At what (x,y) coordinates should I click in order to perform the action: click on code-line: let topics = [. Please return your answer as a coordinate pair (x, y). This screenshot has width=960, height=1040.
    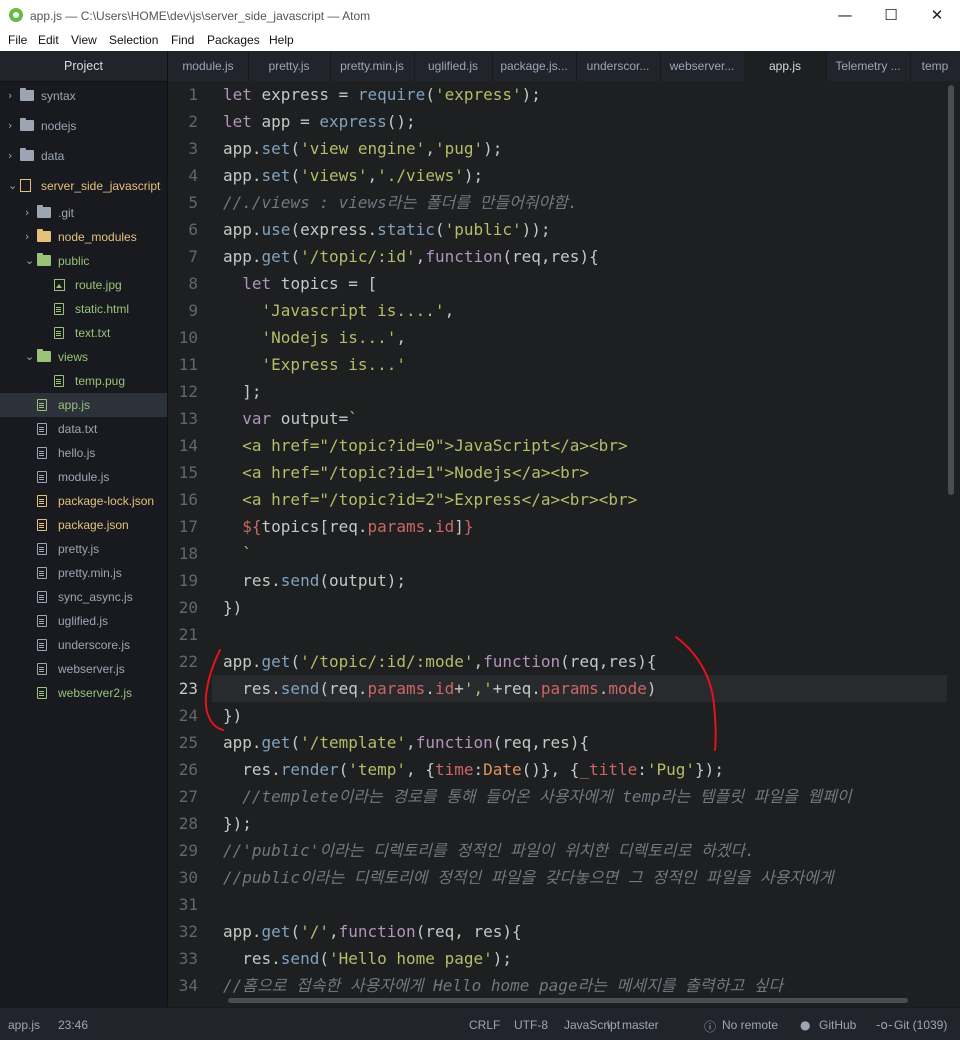
    Looking at the image, I should click on (300, 283).